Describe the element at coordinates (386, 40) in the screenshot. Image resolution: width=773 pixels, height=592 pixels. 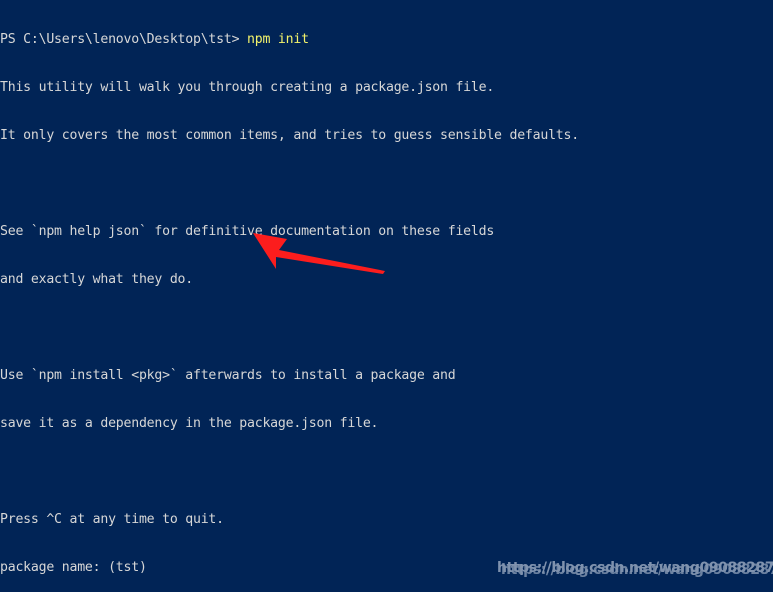
I see `terminal-prompt-line-first: PS C:\Users\lenovo\Desktop\tst> npm init` at that location.